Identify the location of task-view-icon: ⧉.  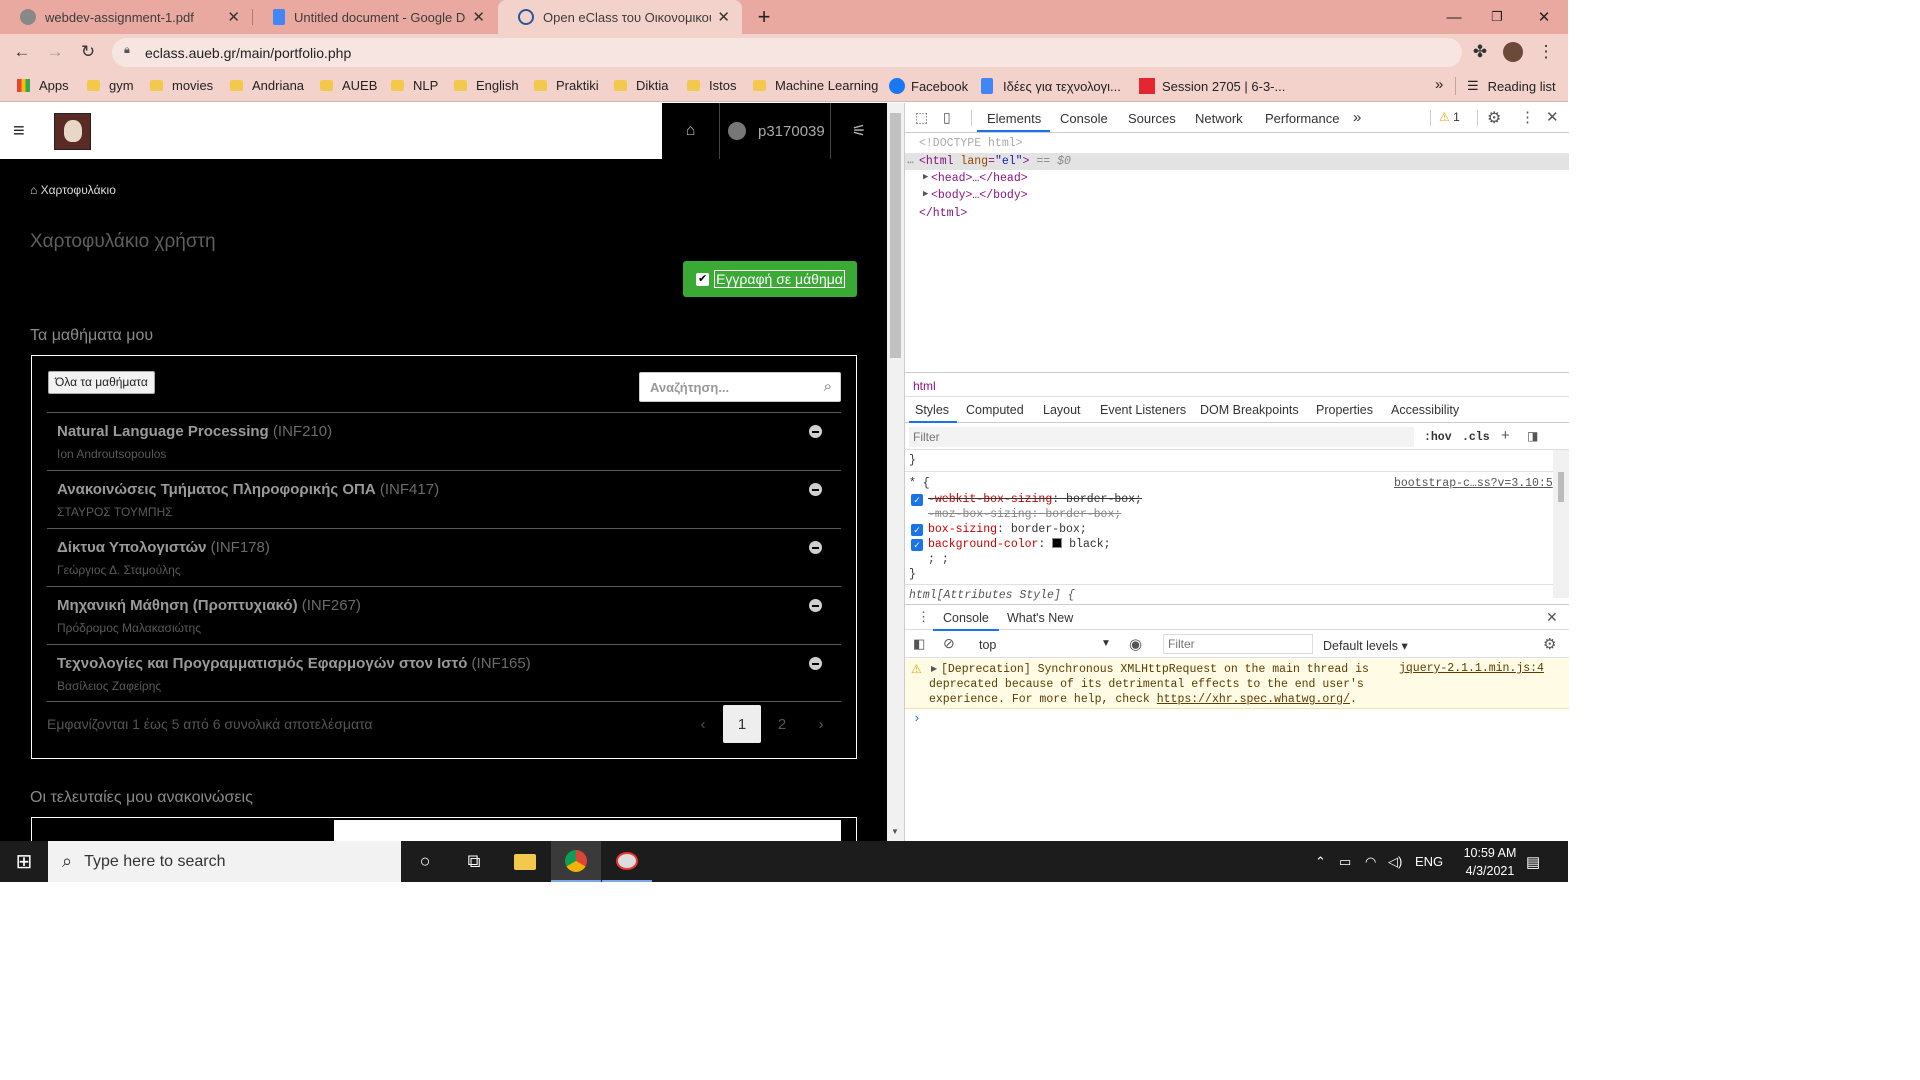
(474, 861).